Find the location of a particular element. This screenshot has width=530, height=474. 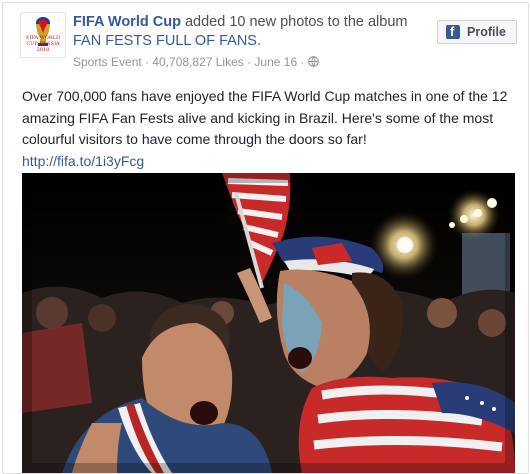

profile-button: f Profile is located at coordinates (477, 32).